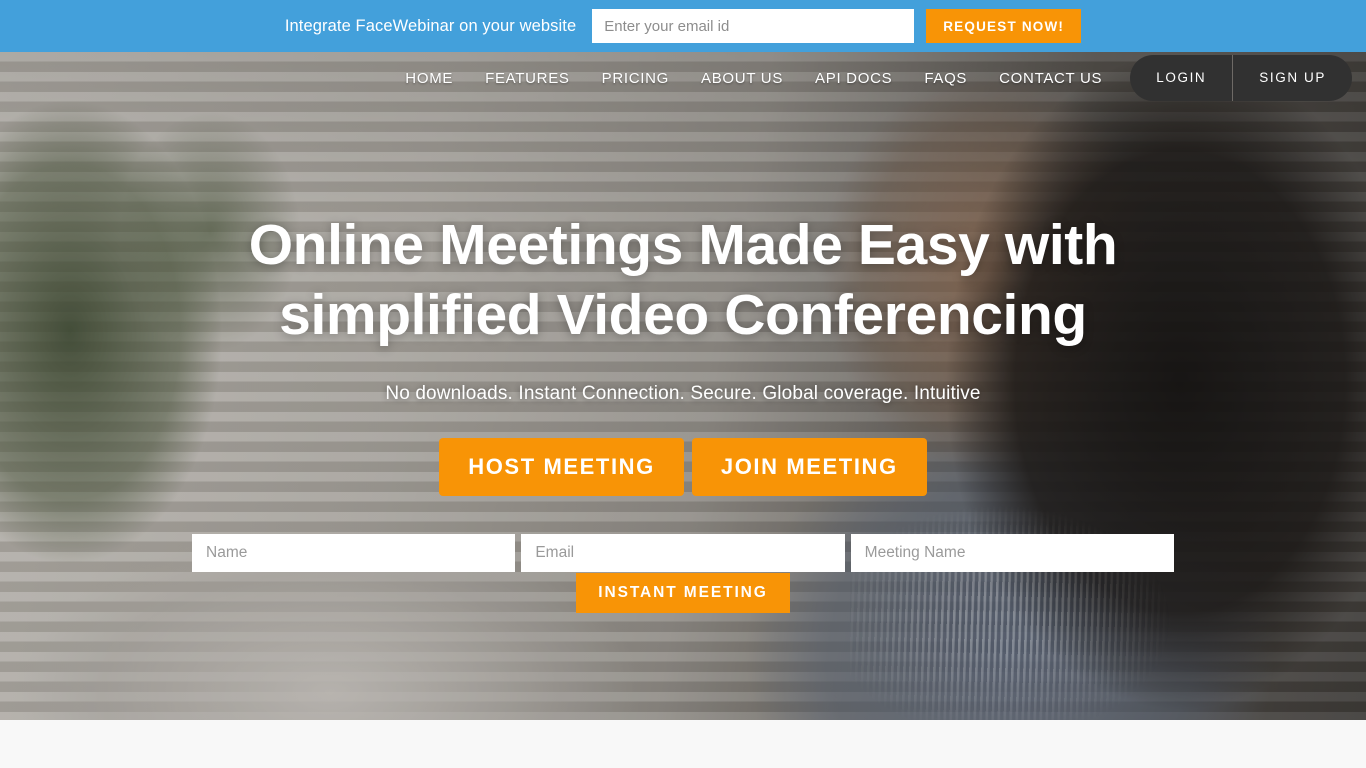  I want to click on signup-button: SIGN UP, so click(1292, 78).